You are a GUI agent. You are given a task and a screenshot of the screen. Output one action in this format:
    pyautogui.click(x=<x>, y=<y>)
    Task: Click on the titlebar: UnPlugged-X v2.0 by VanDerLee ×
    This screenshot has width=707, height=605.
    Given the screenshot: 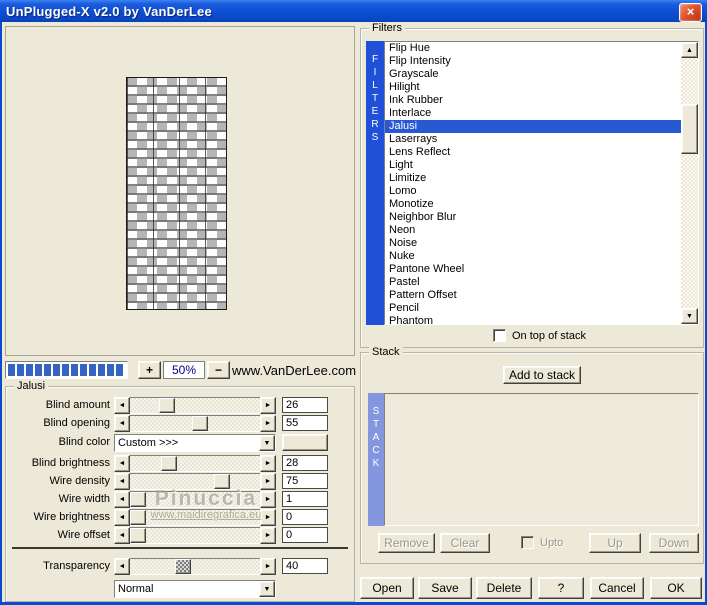 What is the action you would take?
    pyautogui.click(x=353, y=11)
    